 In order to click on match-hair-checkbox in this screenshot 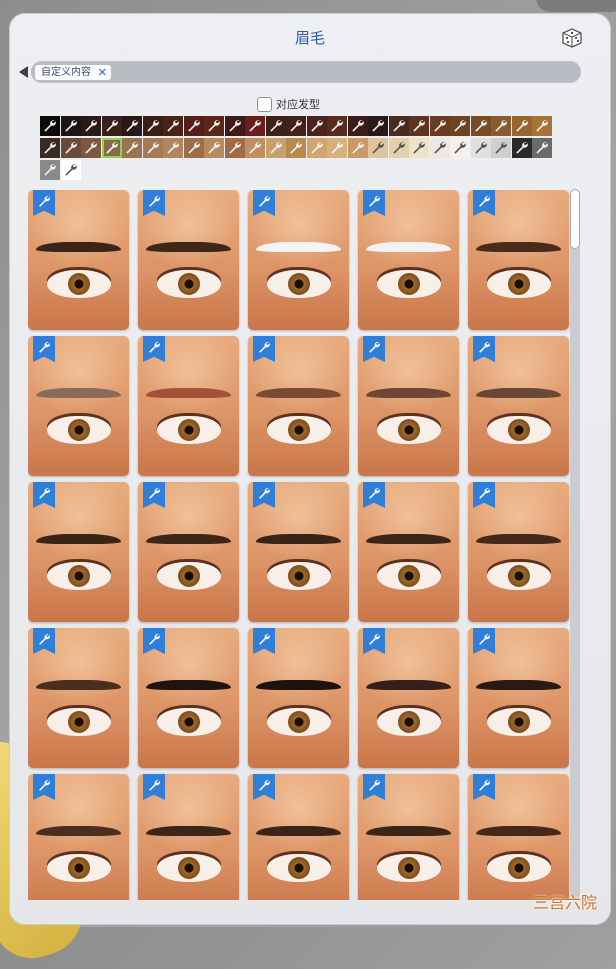, I will do `click(264, 104)`.